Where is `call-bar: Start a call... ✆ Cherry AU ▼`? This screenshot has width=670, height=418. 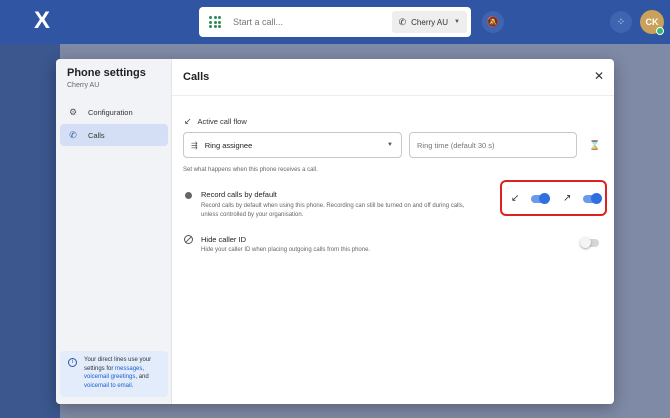
call-bar: Start a call... ✆ Cherry AU ▼ is located at coordinates (335, 22).